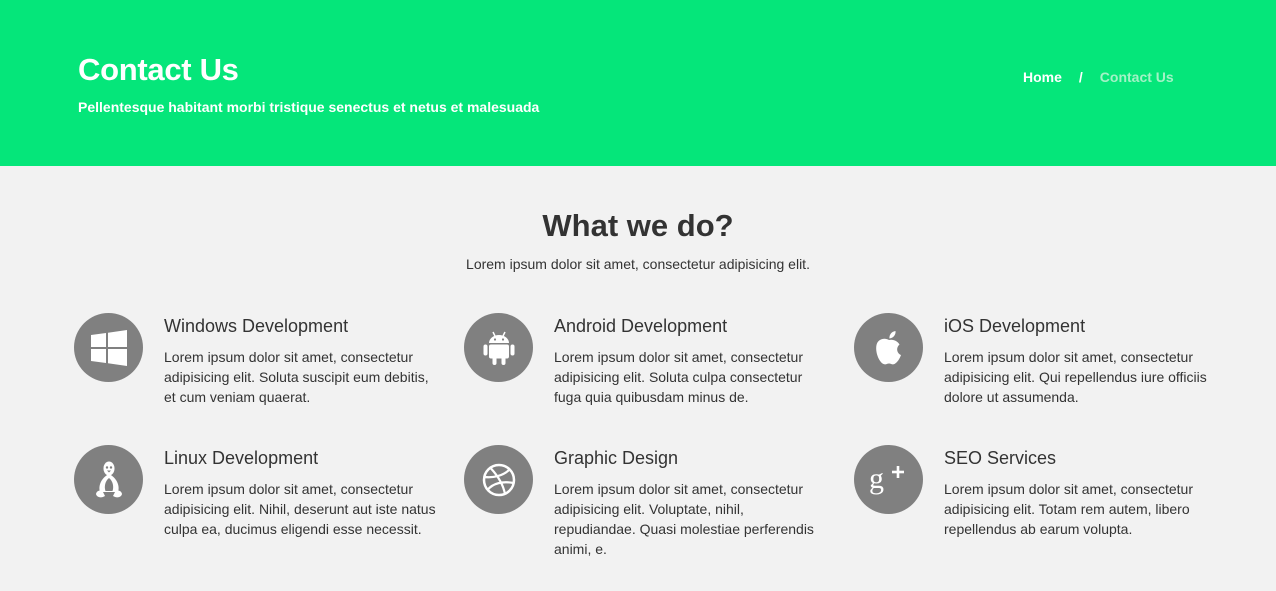 The width and height of the screenshot is (1276, 591). What do you see at coordinates (616, 458) in the screenshot?
I see `service-title: Graphic Design` at bounding box center [616, 458].